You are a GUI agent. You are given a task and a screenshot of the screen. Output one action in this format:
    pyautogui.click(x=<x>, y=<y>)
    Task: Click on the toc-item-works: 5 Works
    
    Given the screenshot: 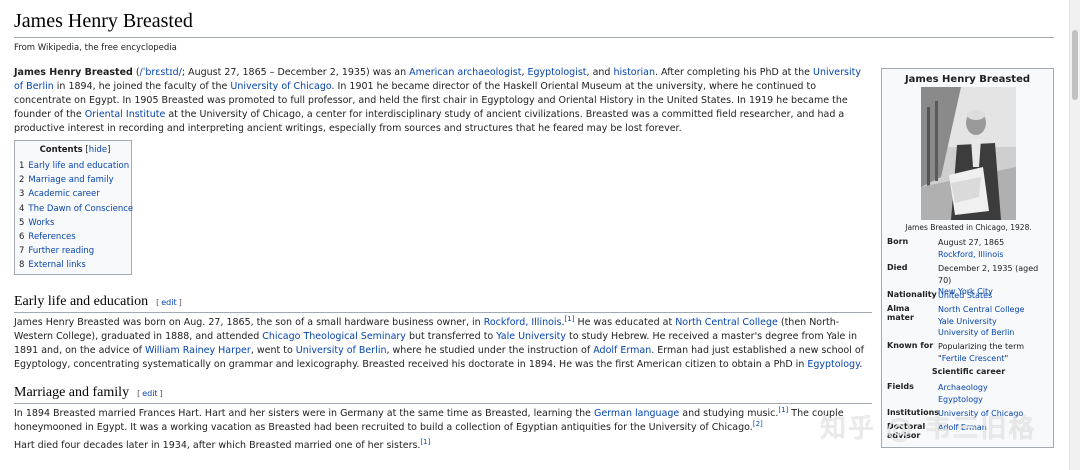 What is the action you would take?
    pyautogui.click(x=75, y=223)
    